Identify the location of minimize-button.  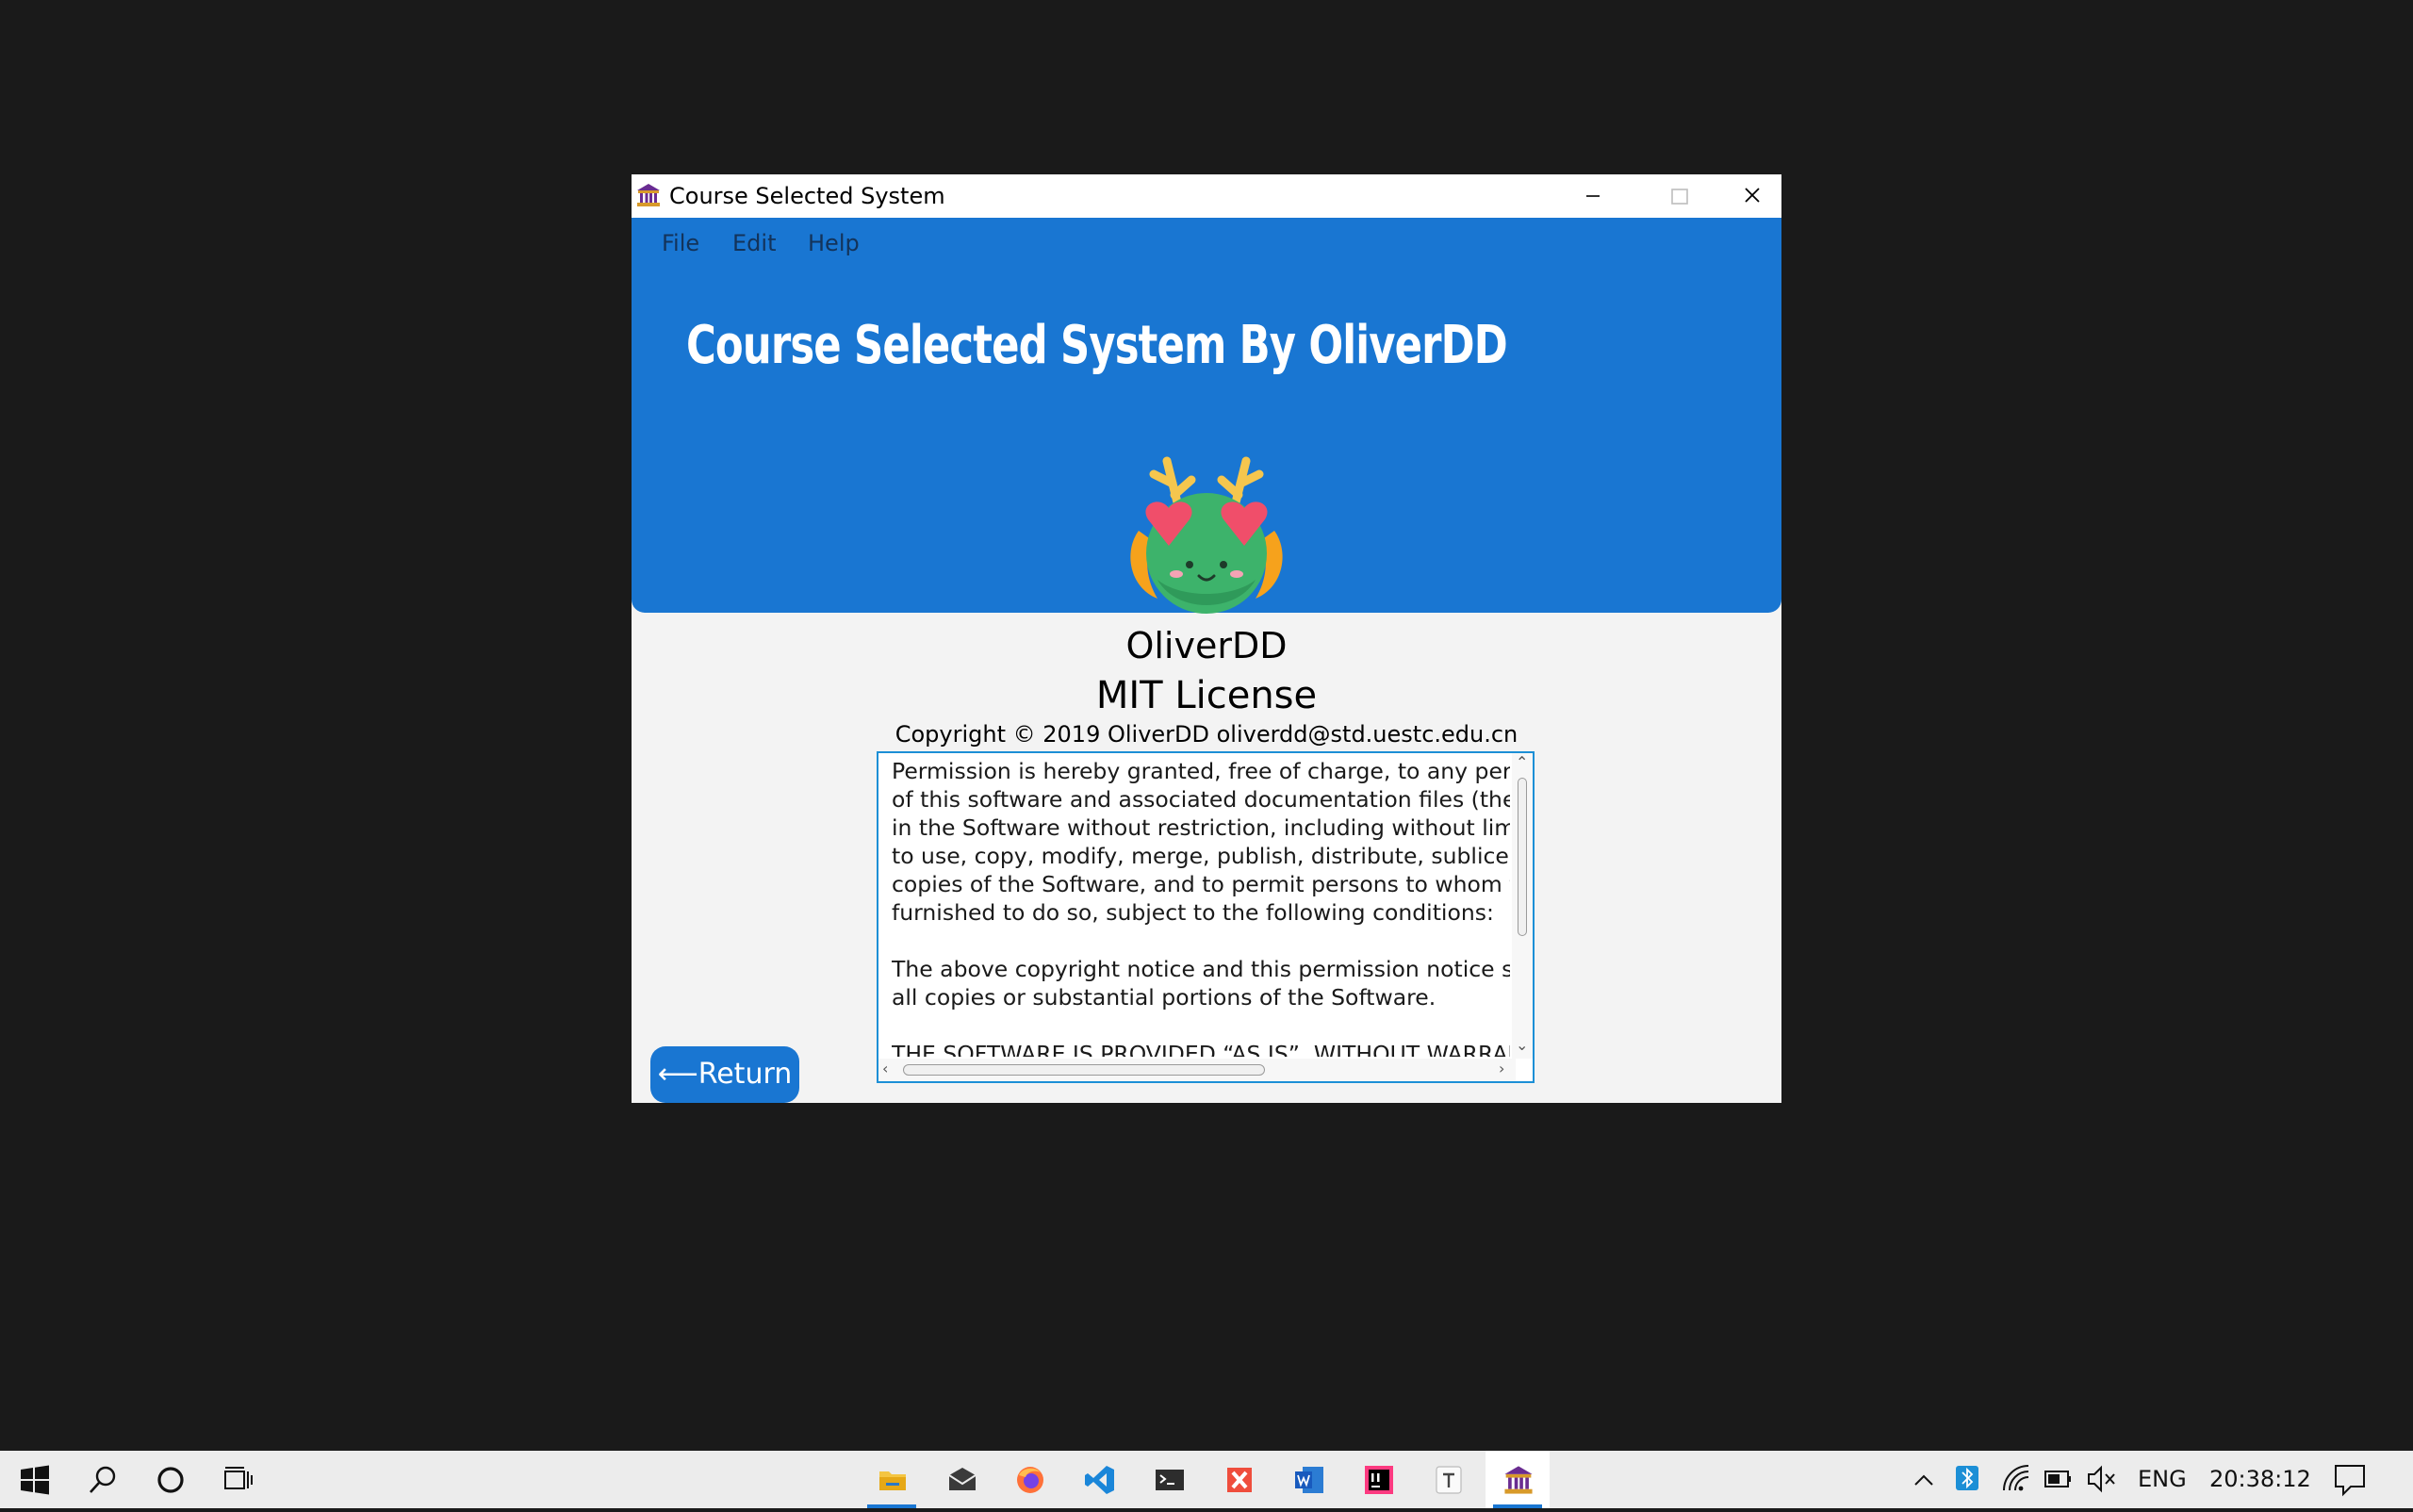
(1593, 196).